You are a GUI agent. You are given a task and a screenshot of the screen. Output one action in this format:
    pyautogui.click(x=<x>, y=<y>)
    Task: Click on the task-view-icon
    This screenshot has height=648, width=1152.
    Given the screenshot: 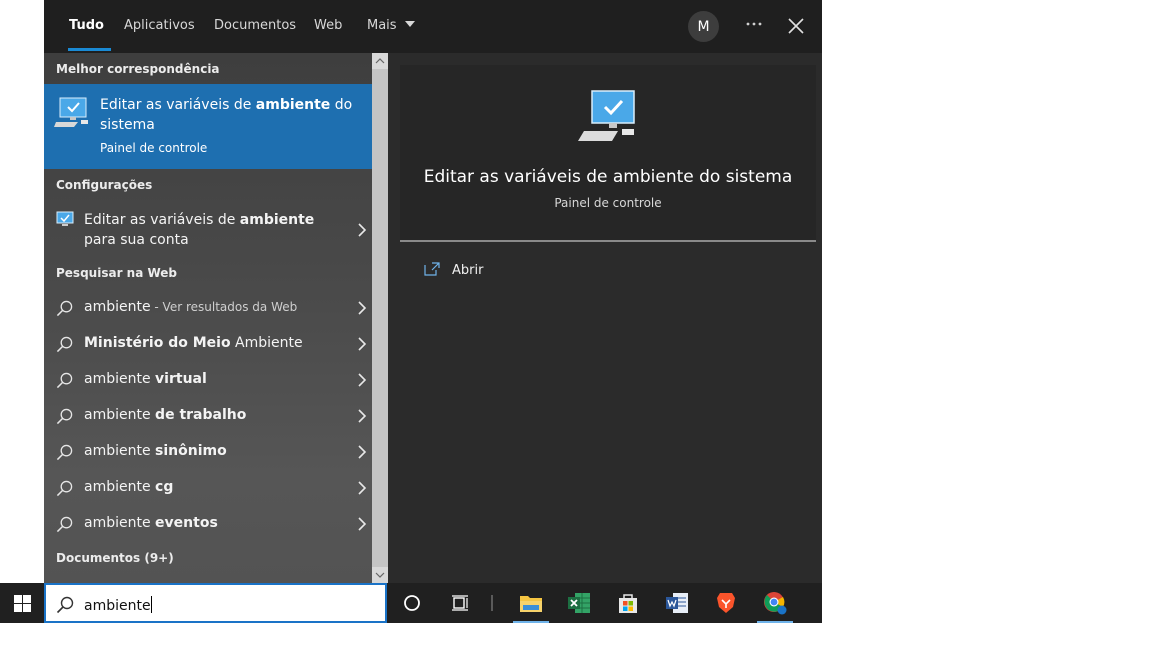 What is the action you would take?
    pyautogui.click(x=460, y=603)
    